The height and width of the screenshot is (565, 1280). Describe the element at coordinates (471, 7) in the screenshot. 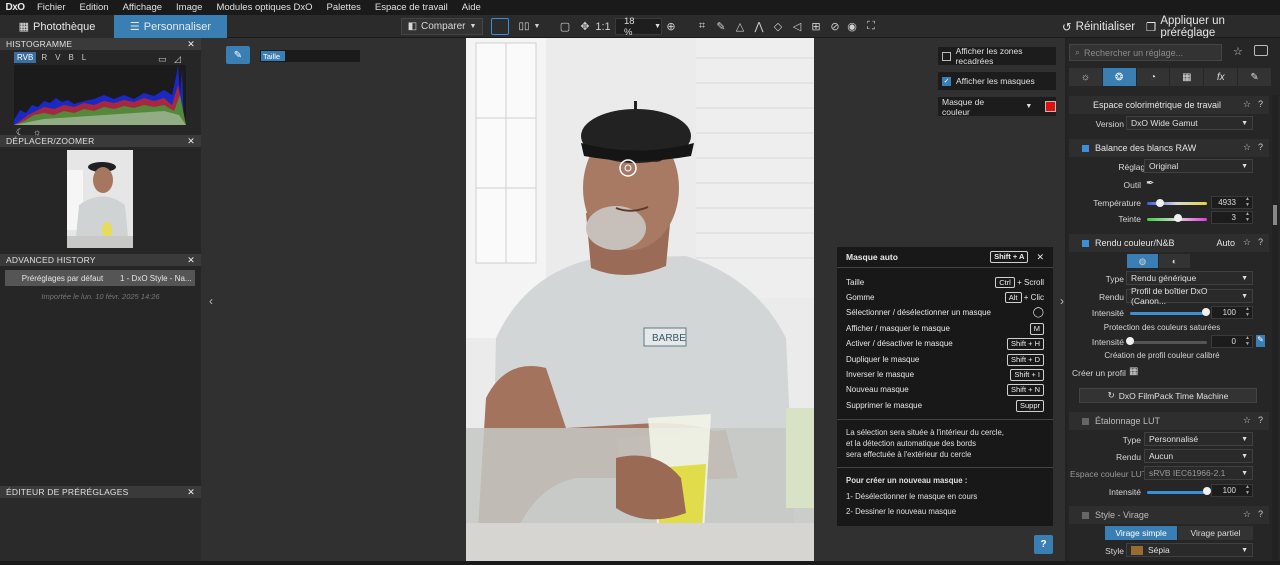

I see `menu-help: Aide` at that location.